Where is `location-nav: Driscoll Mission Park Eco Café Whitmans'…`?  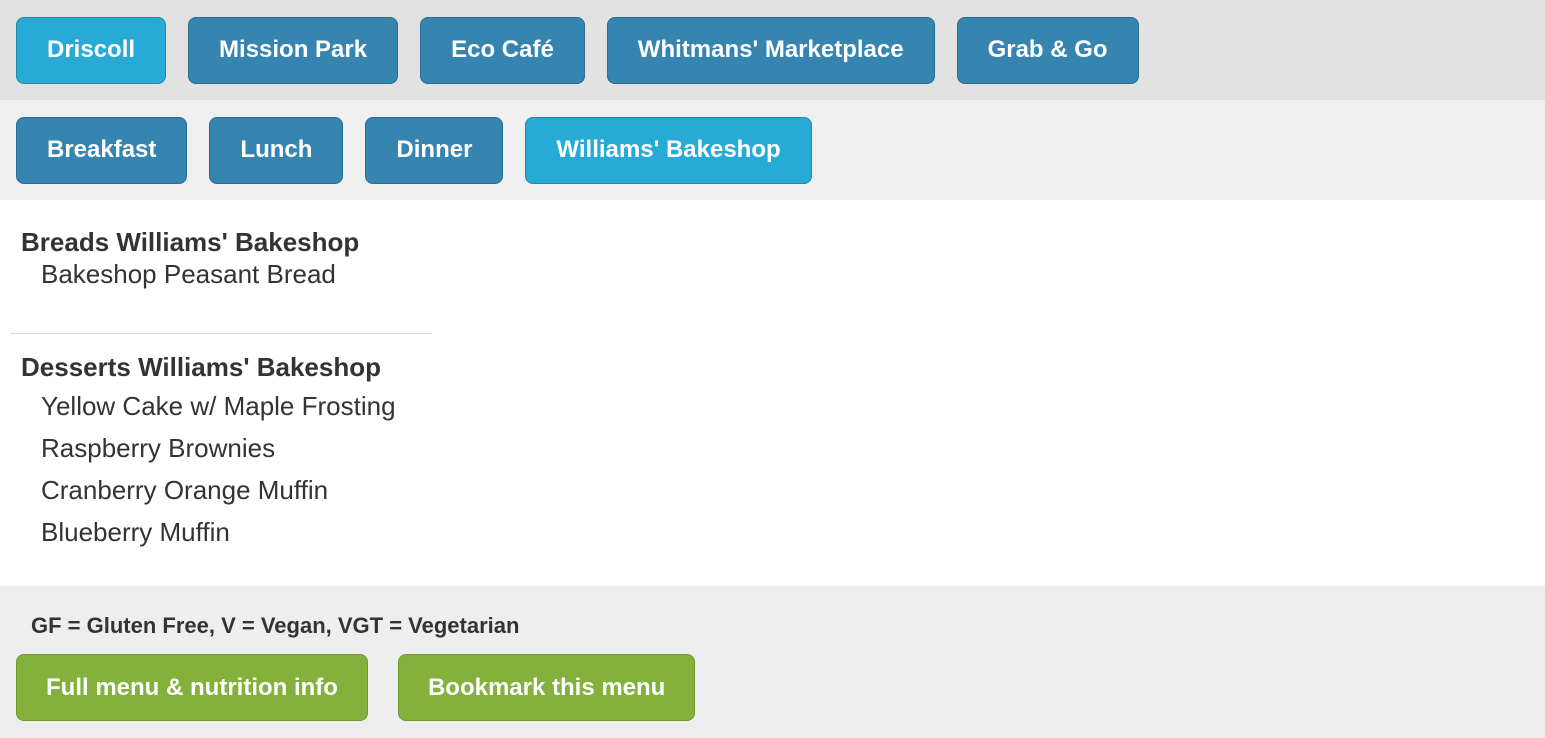
location-nav: Driscoll Mission Park Eco Café Whitmans'… is located at coordinates (772, 50).